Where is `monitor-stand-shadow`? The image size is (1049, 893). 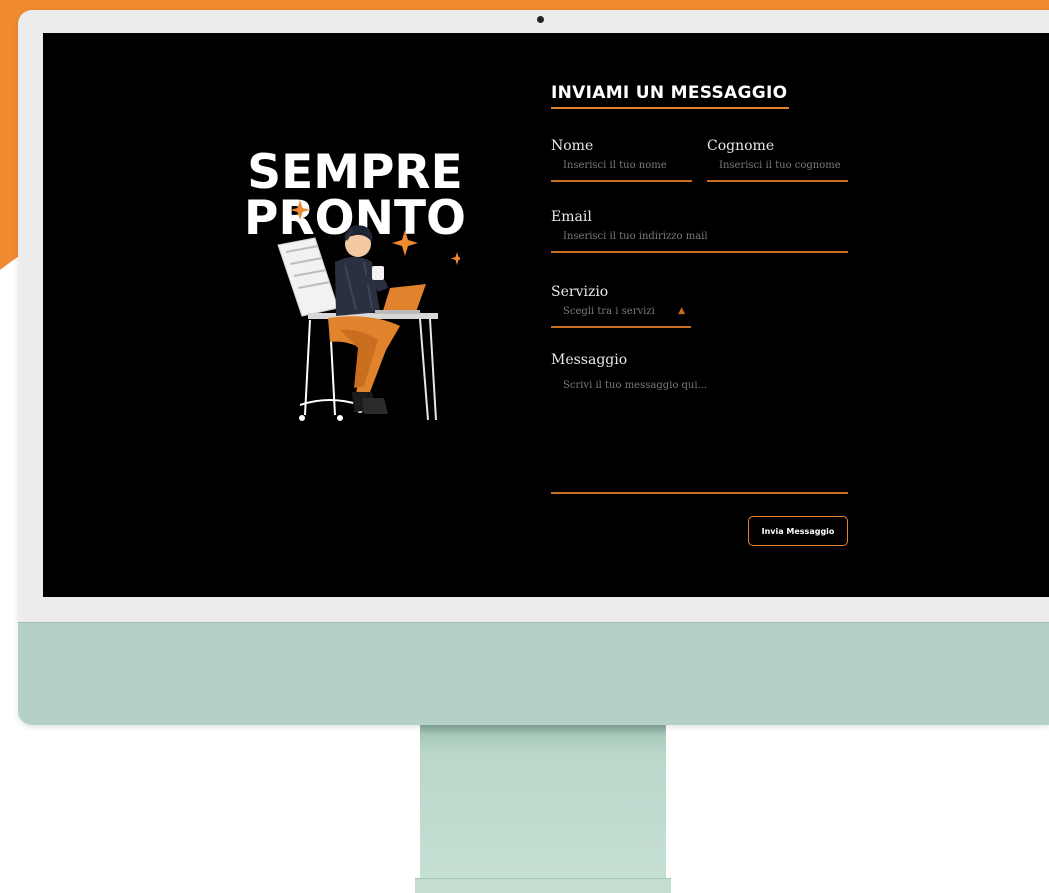 monitor-stand-shadow is located at coordinates (543, 730).